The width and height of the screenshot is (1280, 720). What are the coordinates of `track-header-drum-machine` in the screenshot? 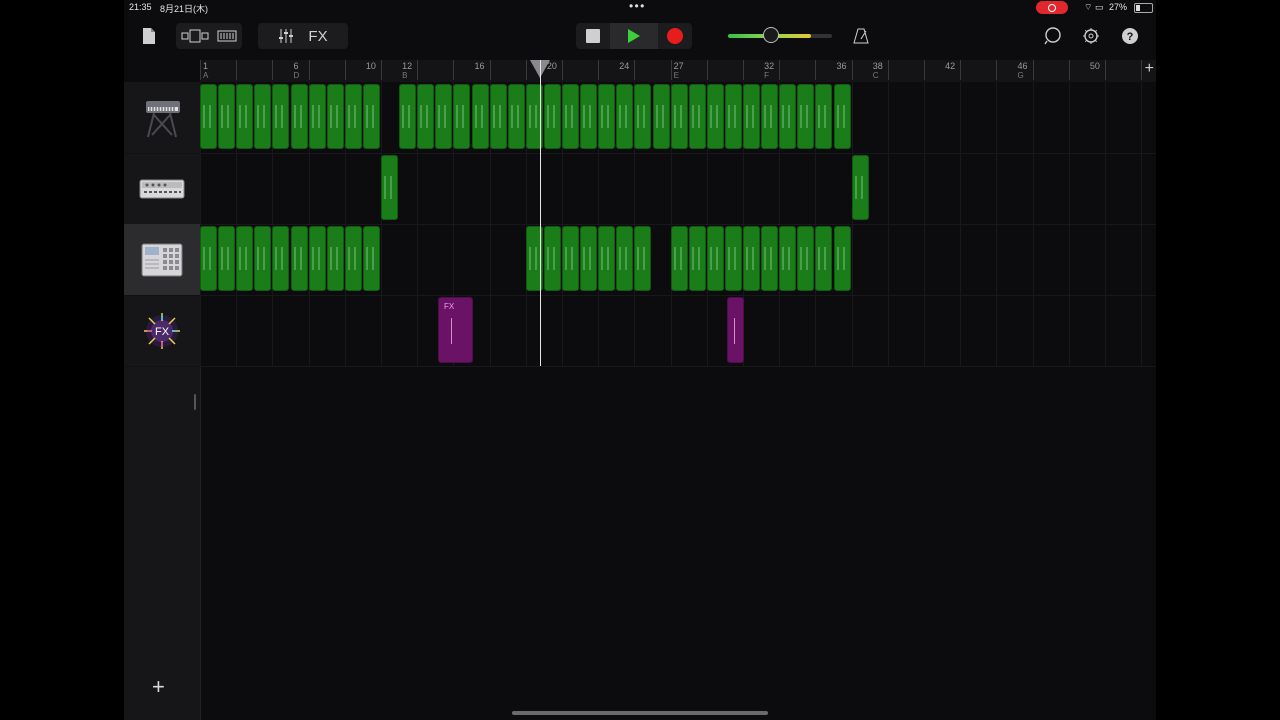 It's located at (162, 189).